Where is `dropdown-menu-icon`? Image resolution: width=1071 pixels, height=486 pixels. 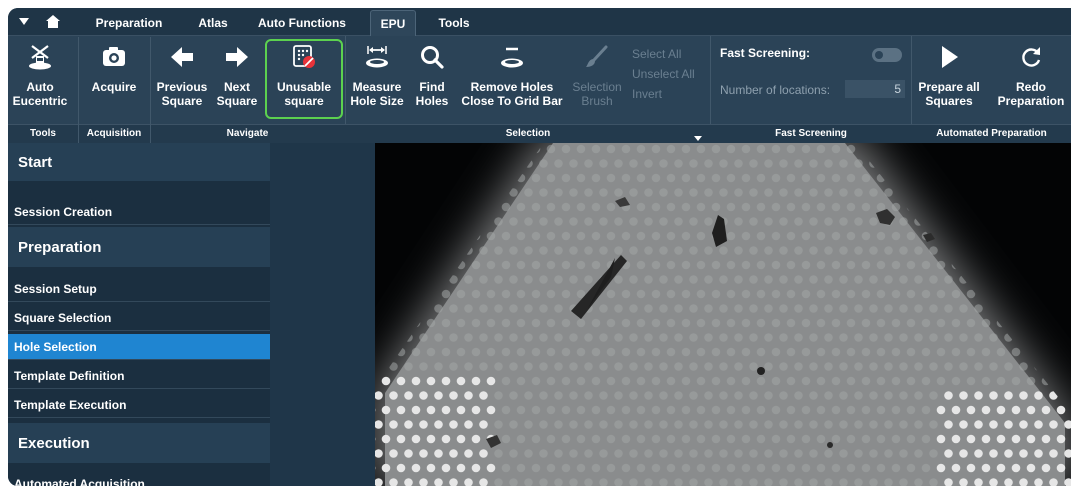
dropdown-menu-icon is located at coordinates (24, 21).